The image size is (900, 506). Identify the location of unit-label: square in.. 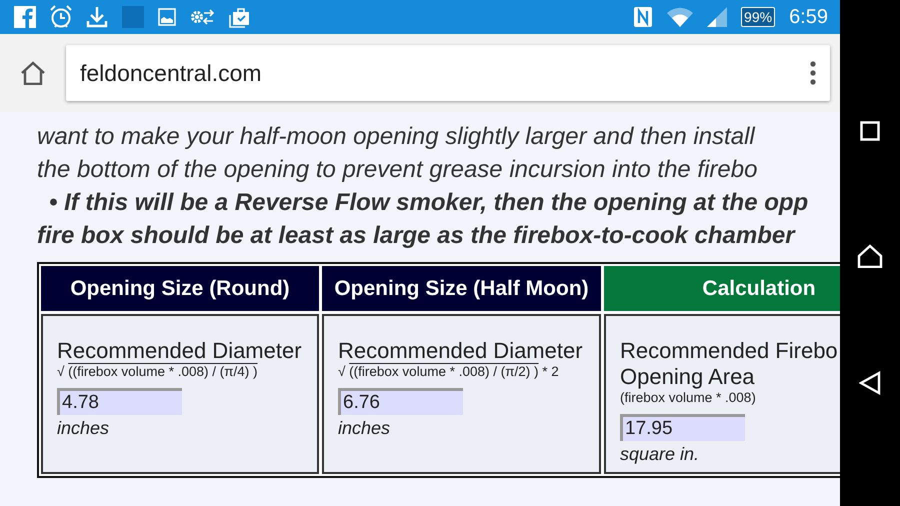
(660, 454).